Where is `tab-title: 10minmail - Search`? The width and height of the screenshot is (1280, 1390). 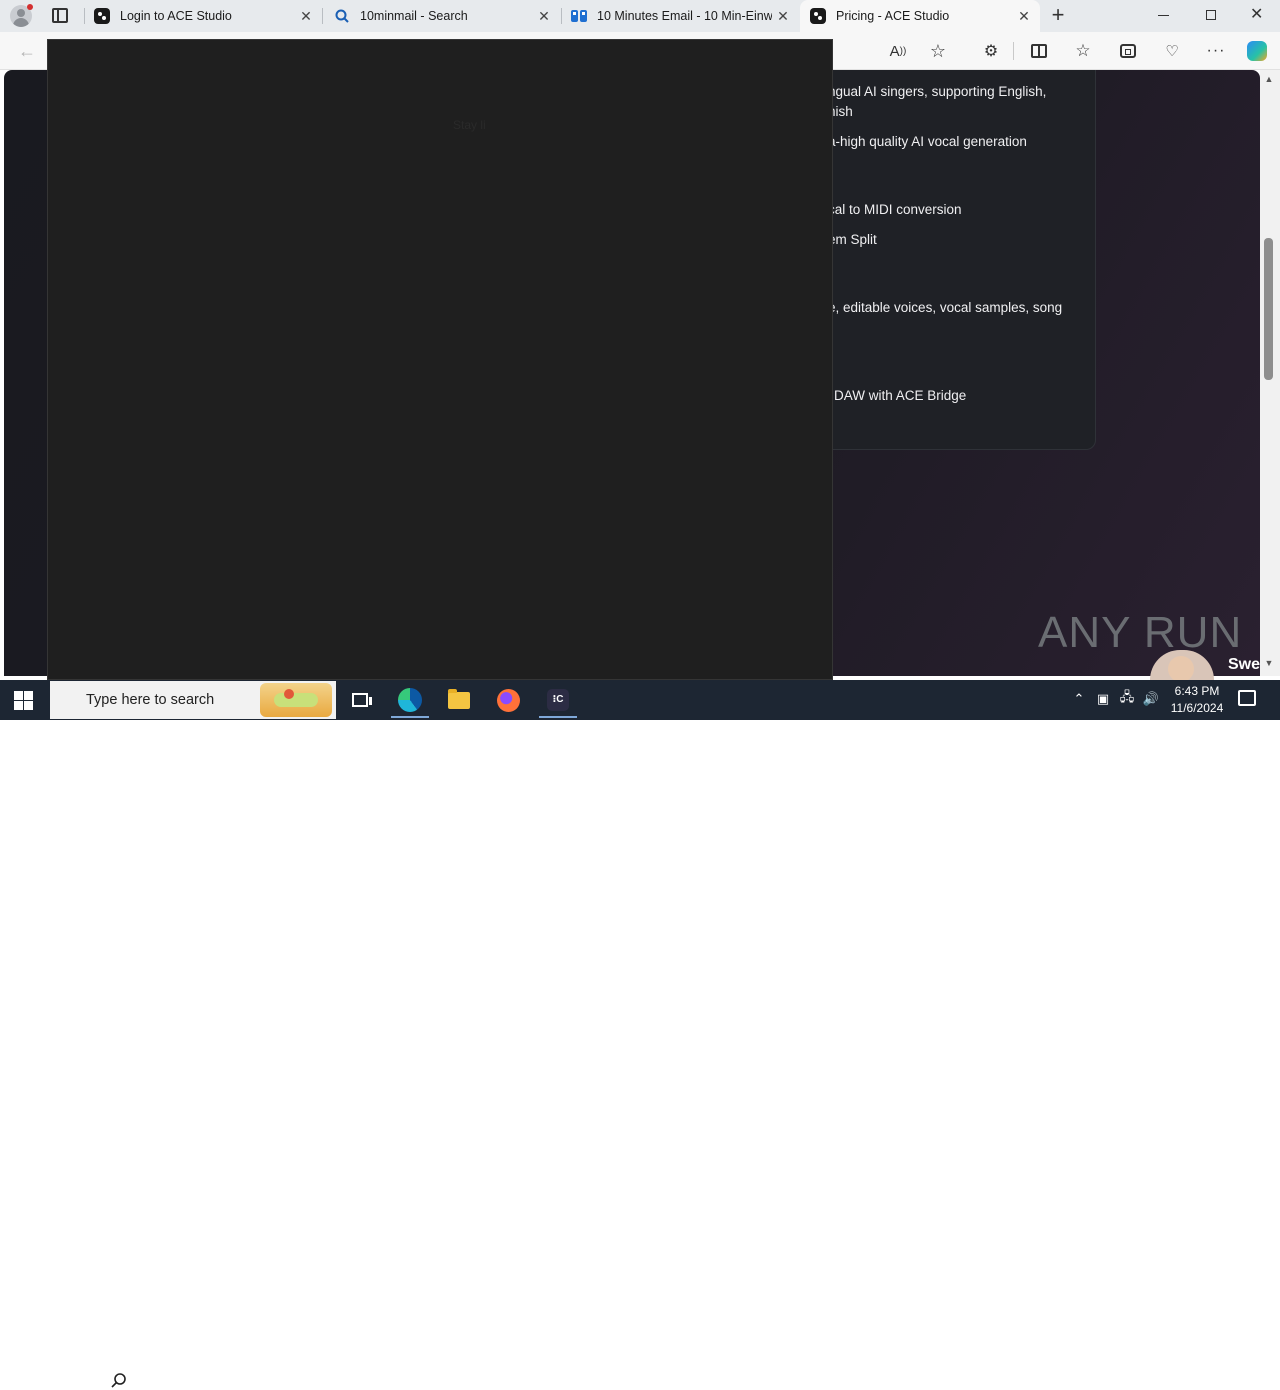 tab-title: 10minmail - Search is located at coordinates (414, 16).